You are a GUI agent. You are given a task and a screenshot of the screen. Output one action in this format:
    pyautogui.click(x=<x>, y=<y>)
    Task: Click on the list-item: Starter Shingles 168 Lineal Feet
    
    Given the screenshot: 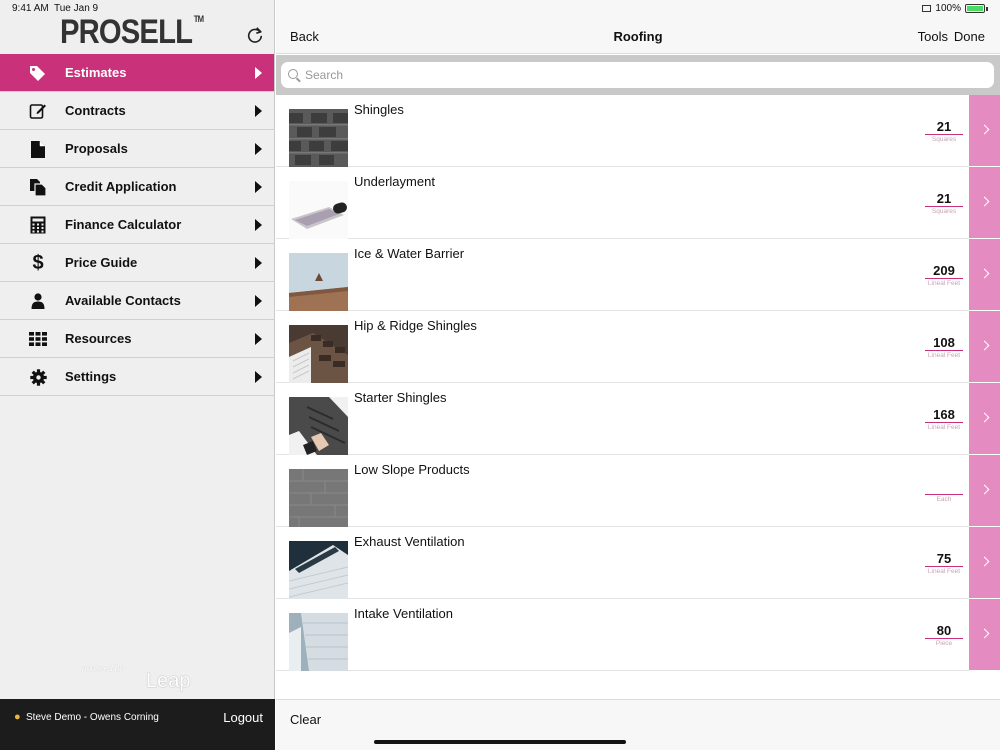 What is the action you would take?
    pyautogui.click(x=638, y=419)
    